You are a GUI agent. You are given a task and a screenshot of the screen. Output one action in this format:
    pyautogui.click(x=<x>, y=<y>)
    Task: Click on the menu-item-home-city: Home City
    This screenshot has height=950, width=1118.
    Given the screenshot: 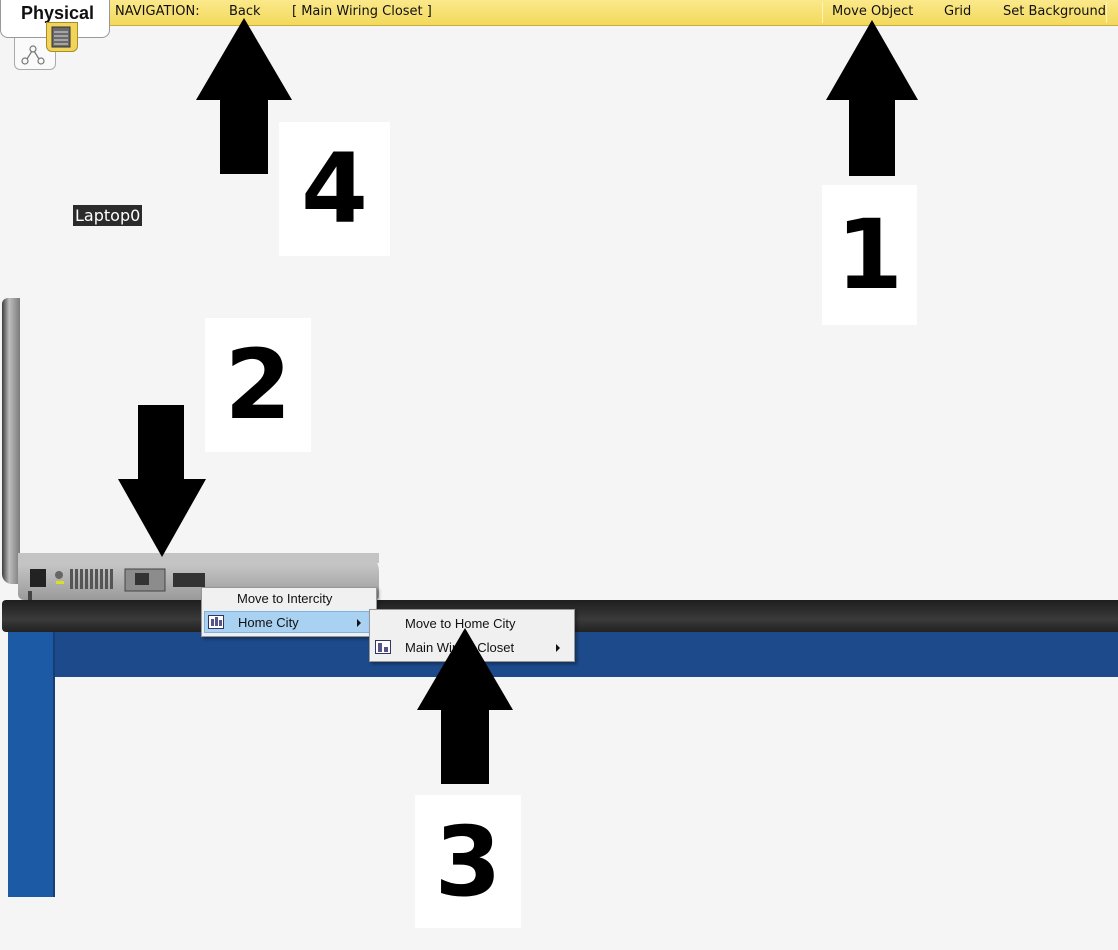 What is the action you would take?
    pyautogui.click(x=289, y=622)
    